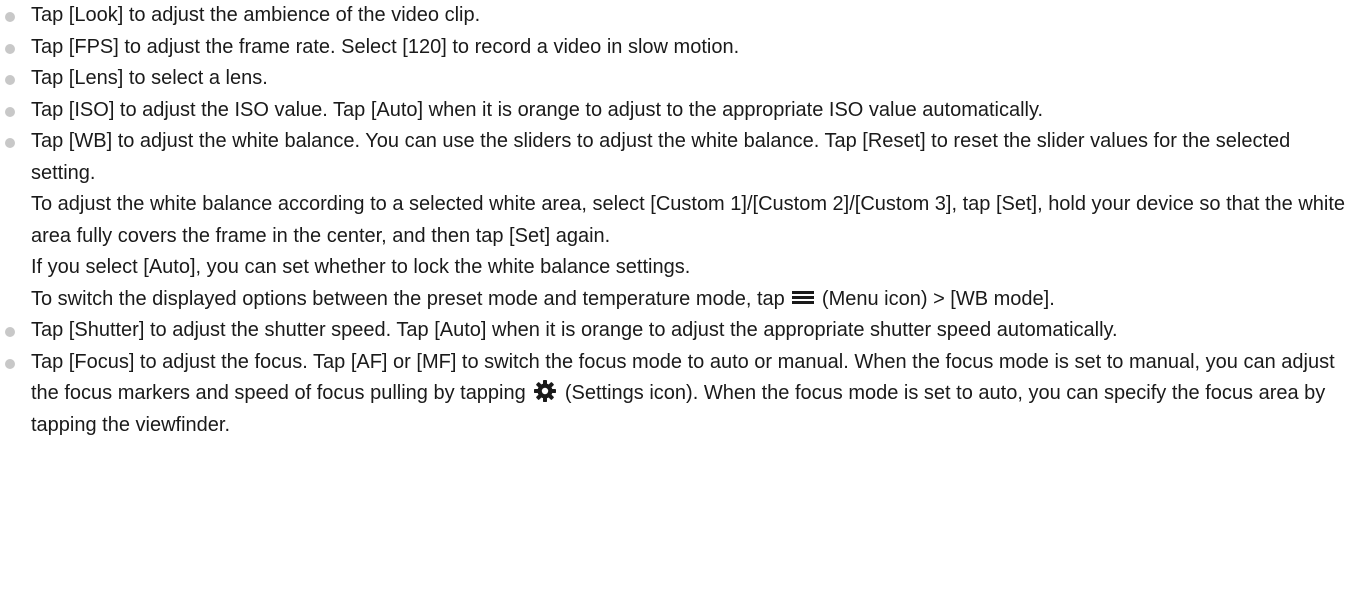  Describe the element at coordinates (545, 391) in the screenshot. I see `gear-icon` at that location.